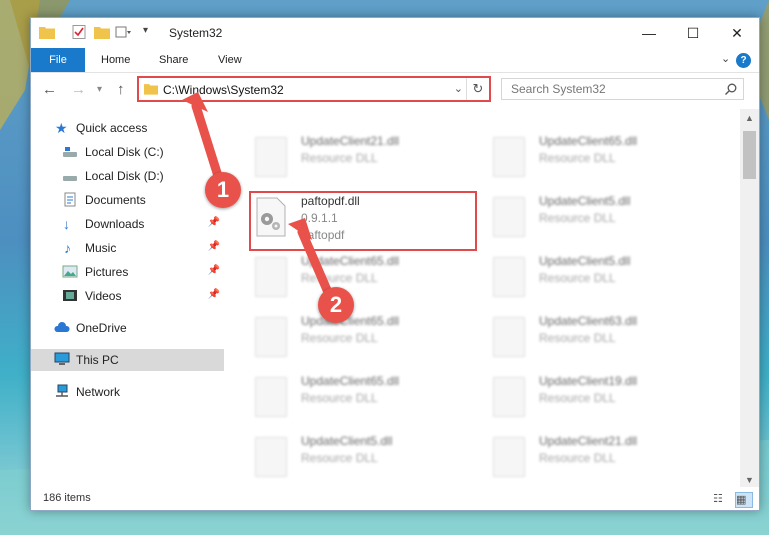  What do you see at coordinates (101, 248) in the screenshot?
I see `sidebar-item-label: Music` at bounding box center [101, 248].